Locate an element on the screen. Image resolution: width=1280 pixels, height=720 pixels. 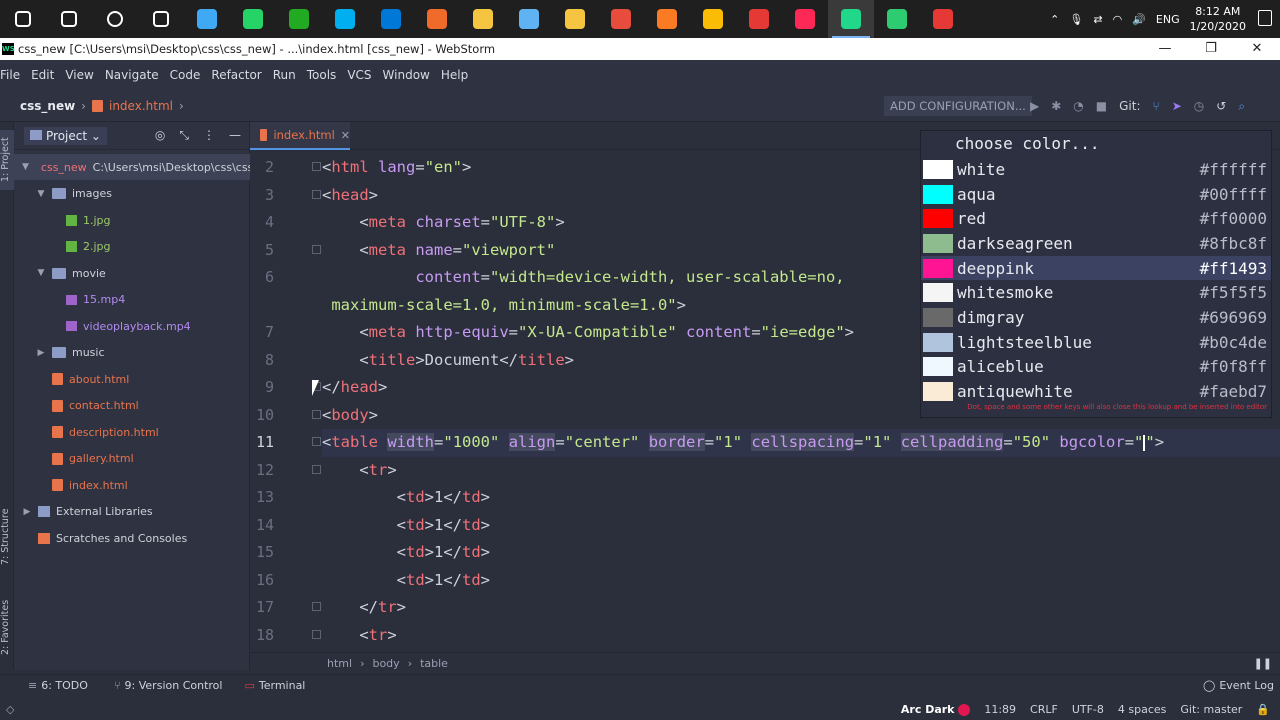
color-option-white: white #ffffff is located at coordinates (1096, 169).